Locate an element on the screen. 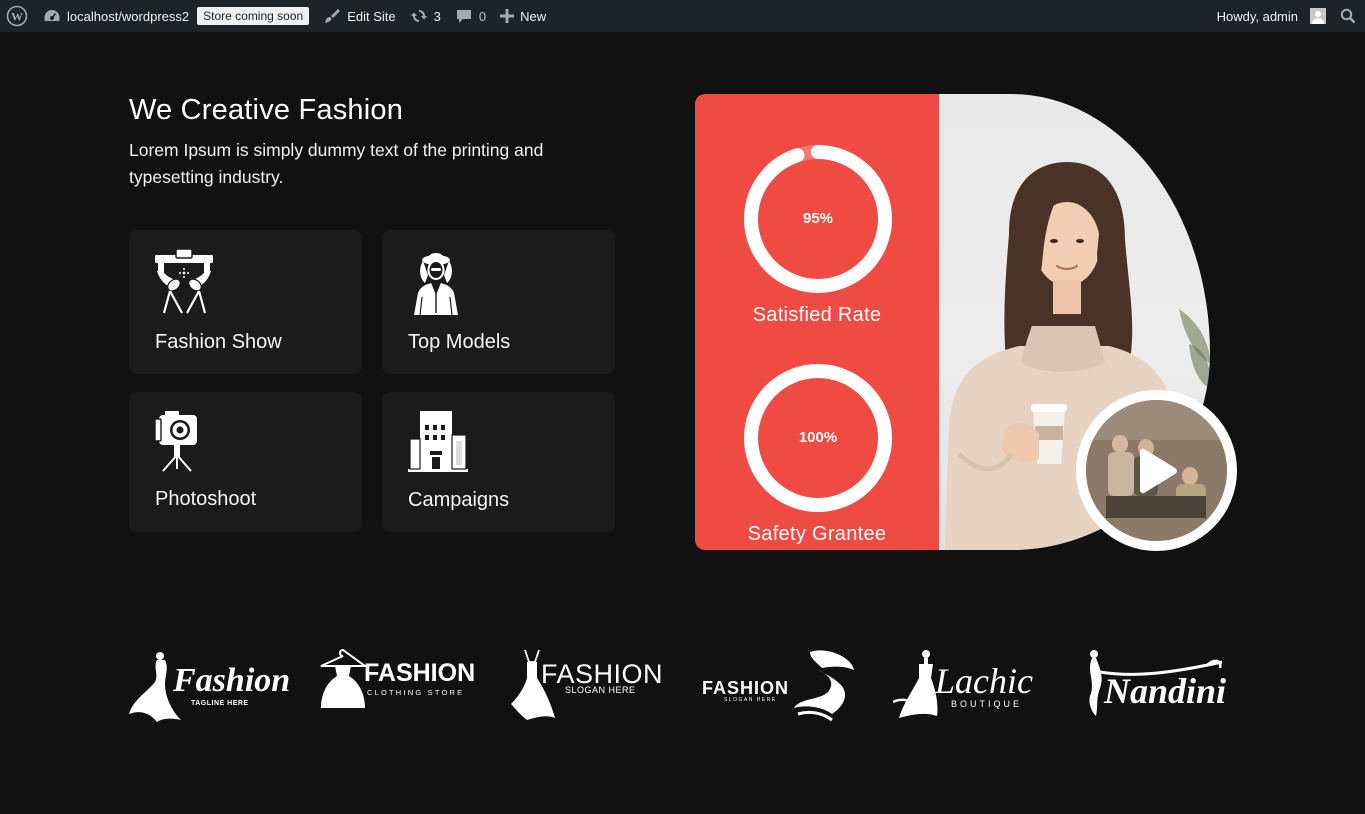  service-card-top-models: Top Models is located at coordinates (498, 302).